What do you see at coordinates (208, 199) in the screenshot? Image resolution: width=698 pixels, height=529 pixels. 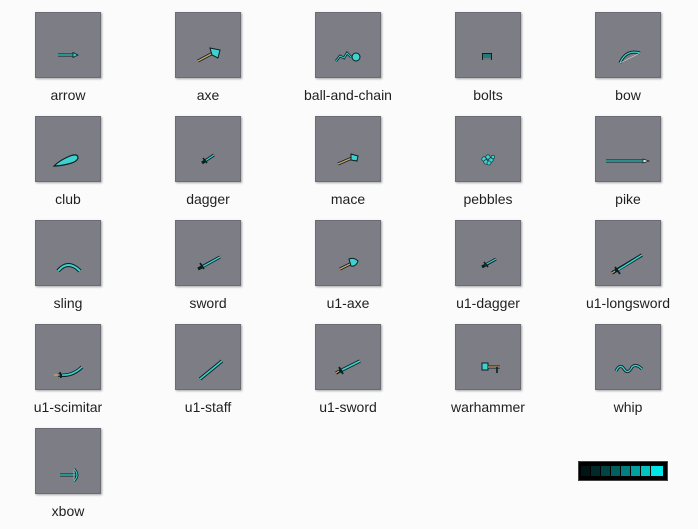 I see `file-label: dagger` at bounding box center [208, 199].